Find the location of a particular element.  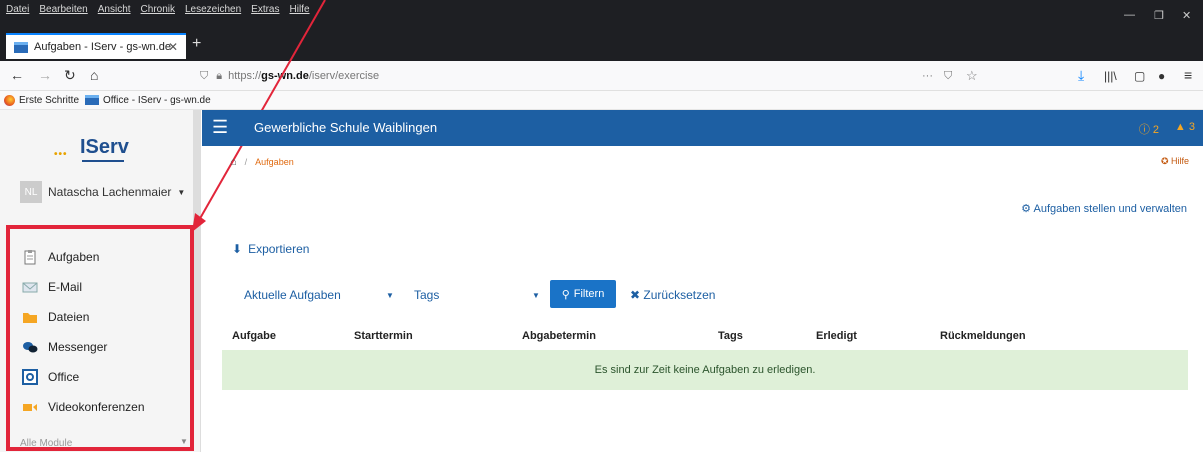

col-abgabetermin: Abgabetermin is located at coordinates (559, 336).